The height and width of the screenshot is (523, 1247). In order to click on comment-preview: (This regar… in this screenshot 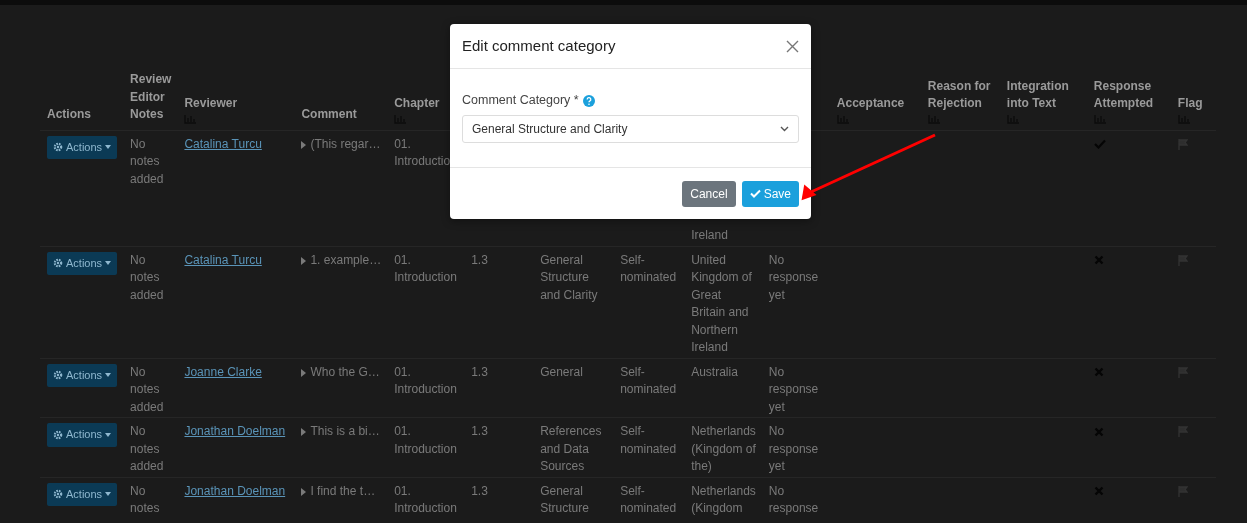, I will do `click(345, 144)`.